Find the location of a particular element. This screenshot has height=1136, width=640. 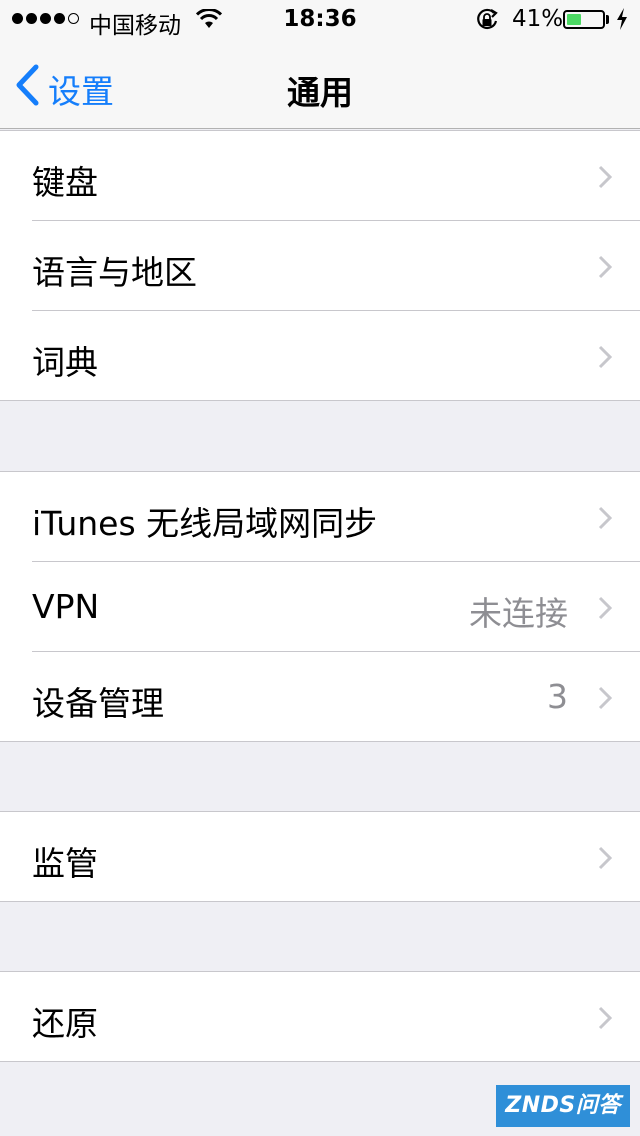

charging-bolt-icon is located at coordinates (622, 22).